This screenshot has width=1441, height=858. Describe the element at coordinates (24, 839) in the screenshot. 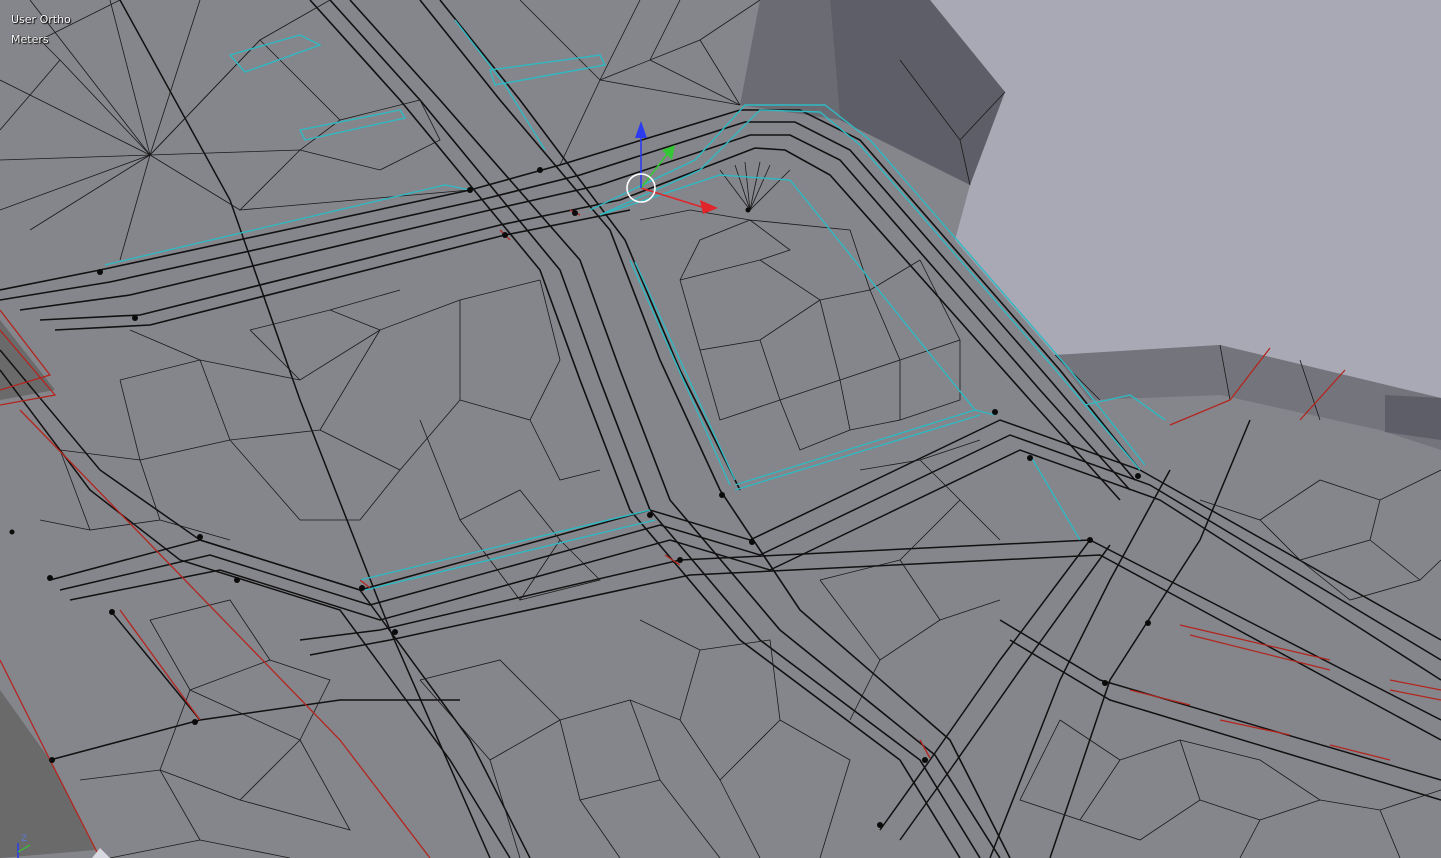

I see `z-axis-label: Z` at that location.